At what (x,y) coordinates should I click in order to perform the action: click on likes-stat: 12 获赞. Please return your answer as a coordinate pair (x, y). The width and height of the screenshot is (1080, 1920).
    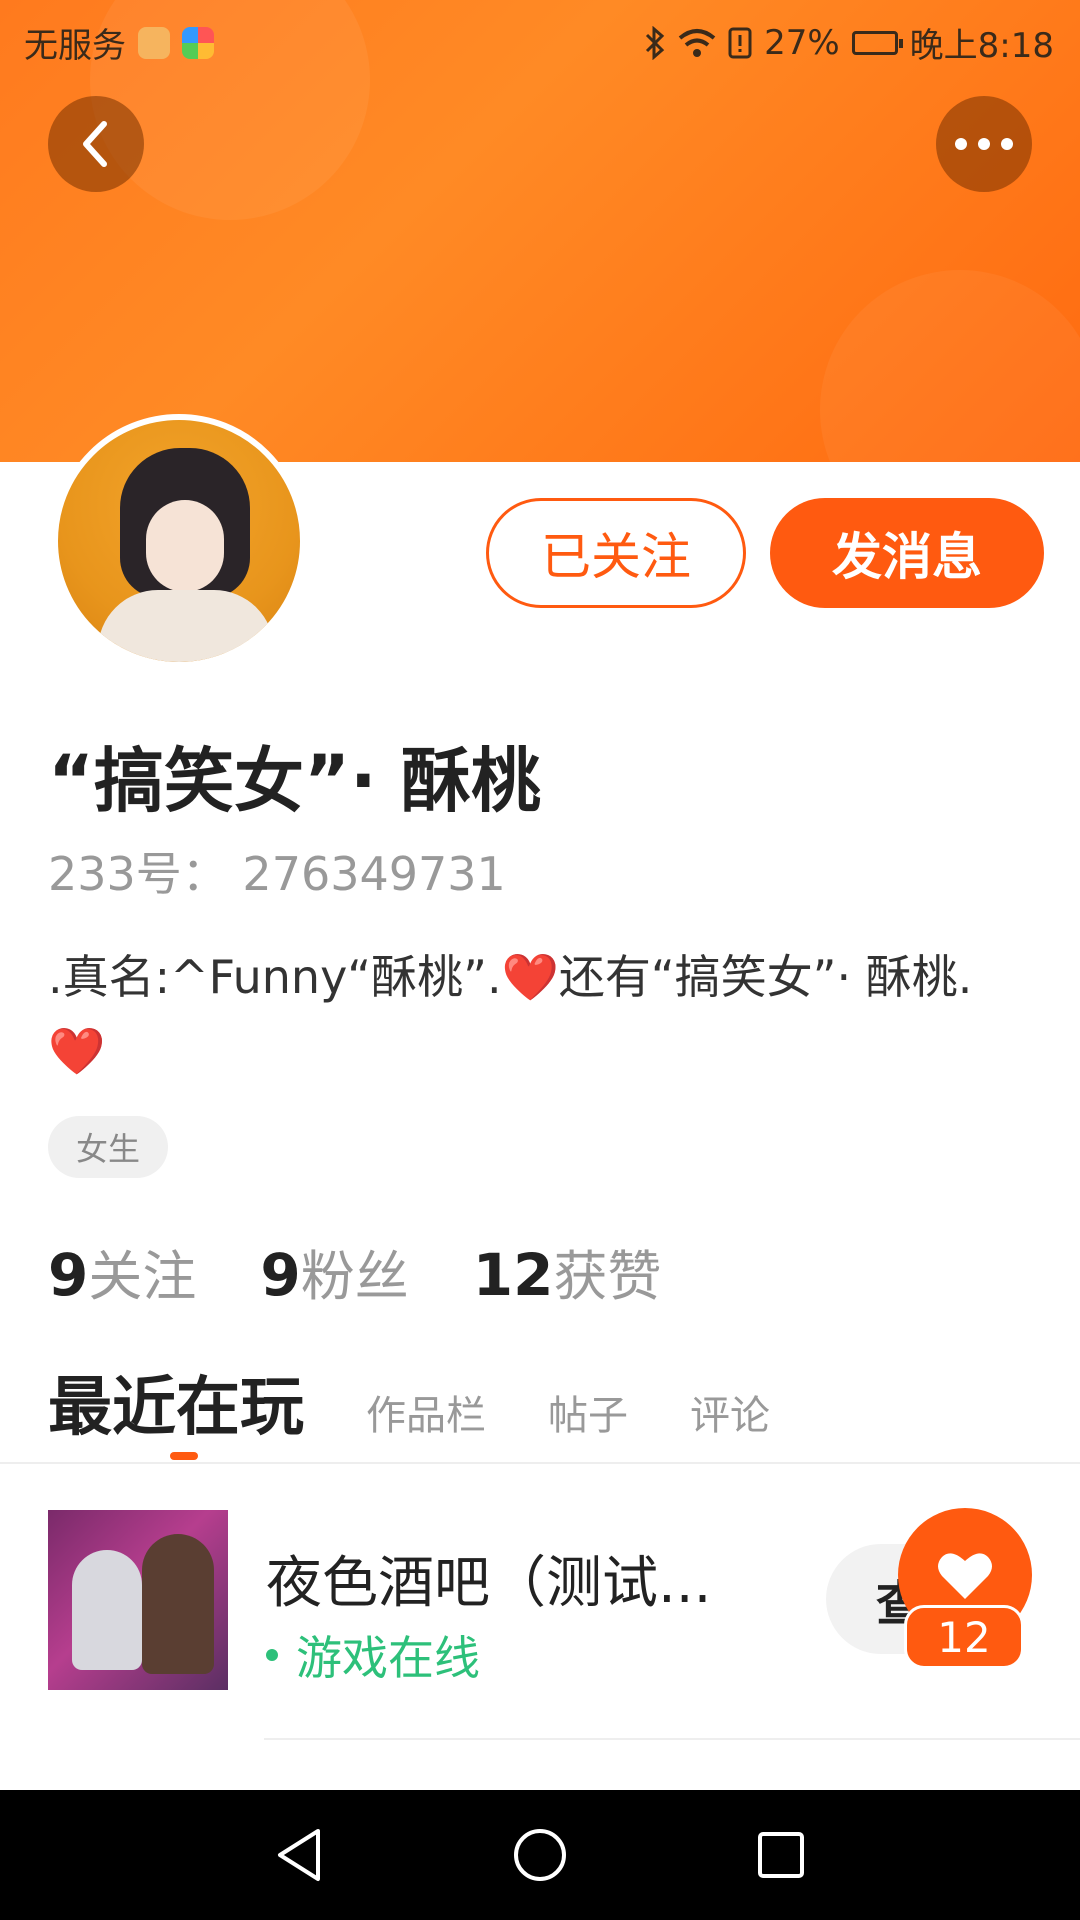
    Looking at the image, I should click on (567, 1271).